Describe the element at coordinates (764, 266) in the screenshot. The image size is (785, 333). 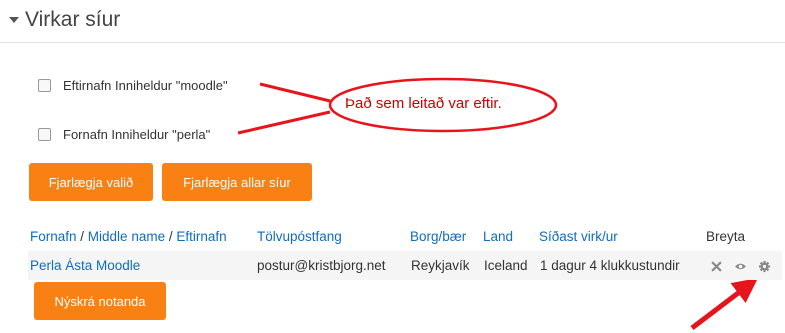
I see `gear-icon` at that location.